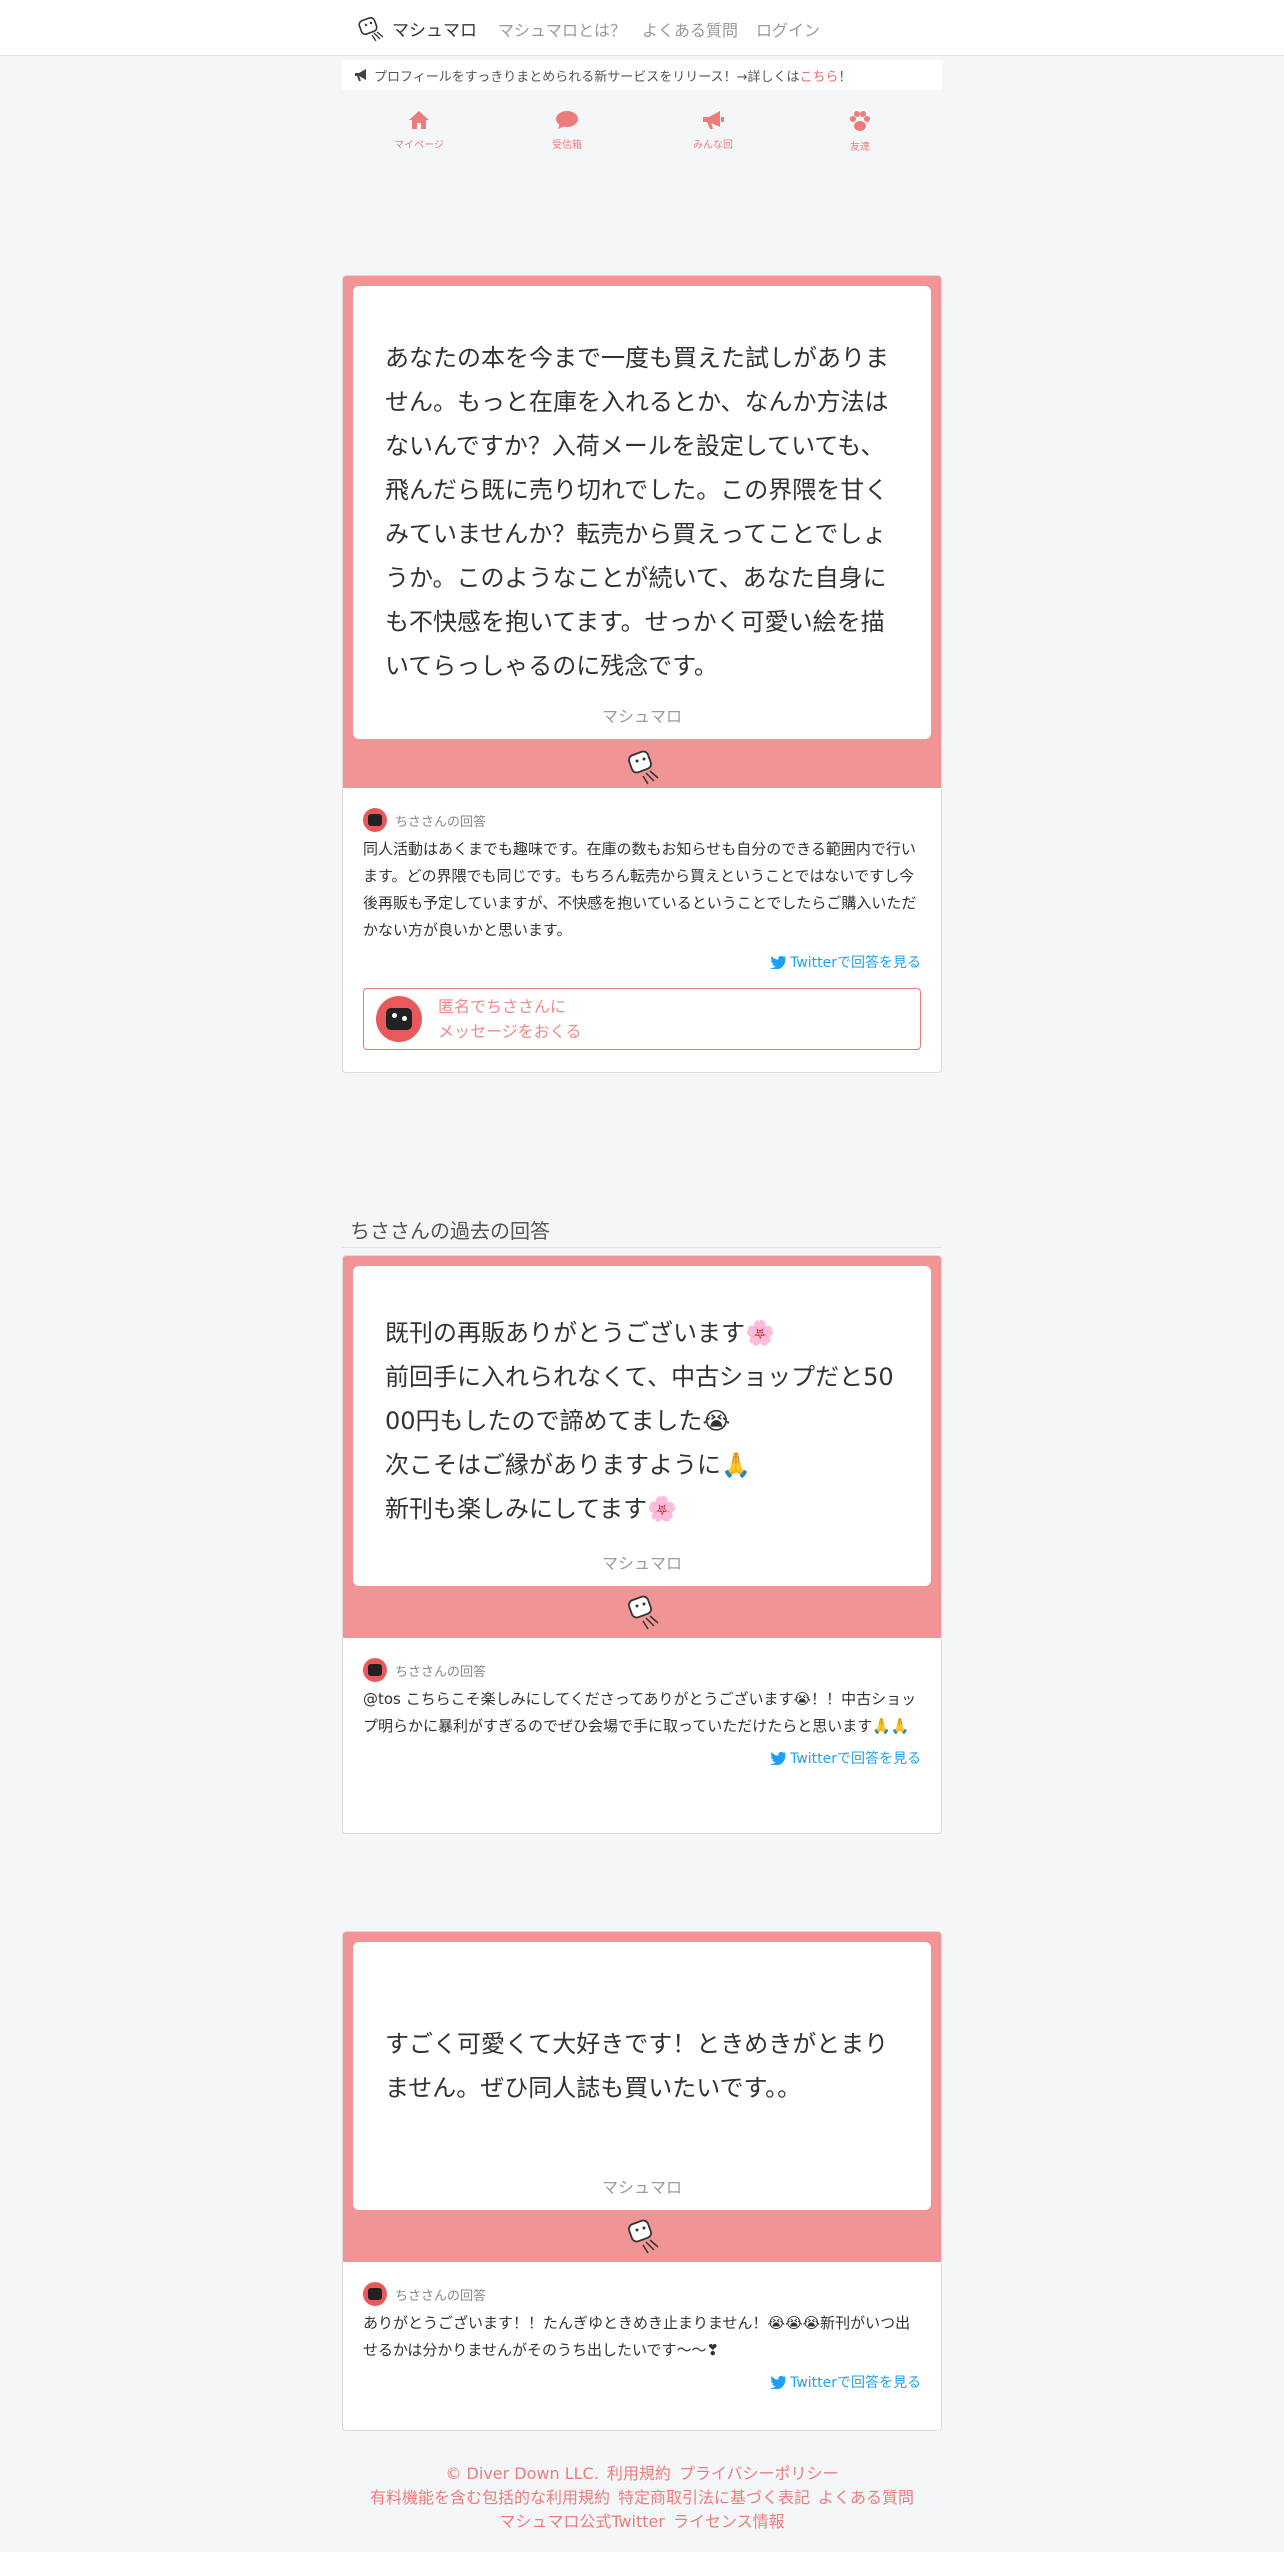 Image resolution: width=1284 pixels, height=2552 pixels. What do you see at coordinates (818, 75) in the screenshot?
I see `announcement-link: こちら` at bounding box center [818, 75].